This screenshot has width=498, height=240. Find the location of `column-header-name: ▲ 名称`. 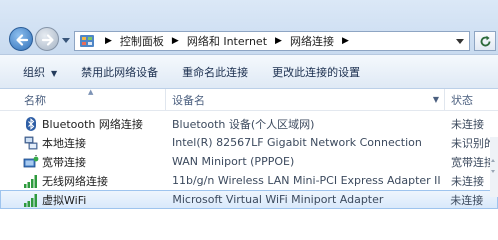

column-header-name: ▲ 名称 is located at coordinates (82, 99).